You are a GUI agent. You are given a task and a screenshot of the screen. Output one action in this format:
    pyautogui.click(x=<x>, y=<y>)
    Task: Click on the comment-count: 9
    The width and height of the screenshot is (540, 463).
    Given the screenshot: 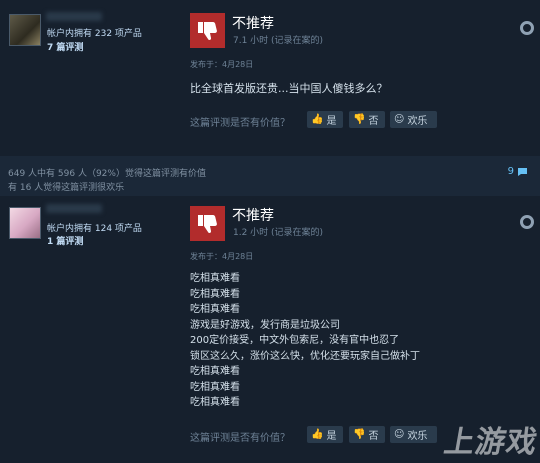 What is the action you would take?
    pyautogui.click(x=510, y=171)
    